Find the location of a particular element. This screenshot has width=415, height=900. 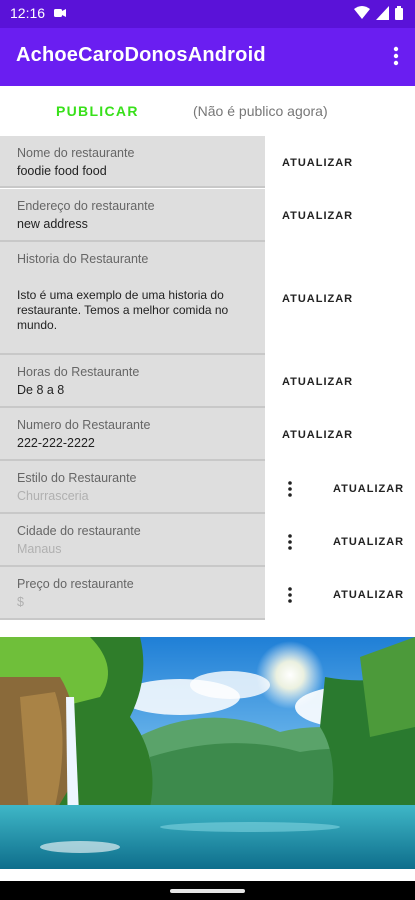

more-vert-icon is located at coordinates (396, 56).